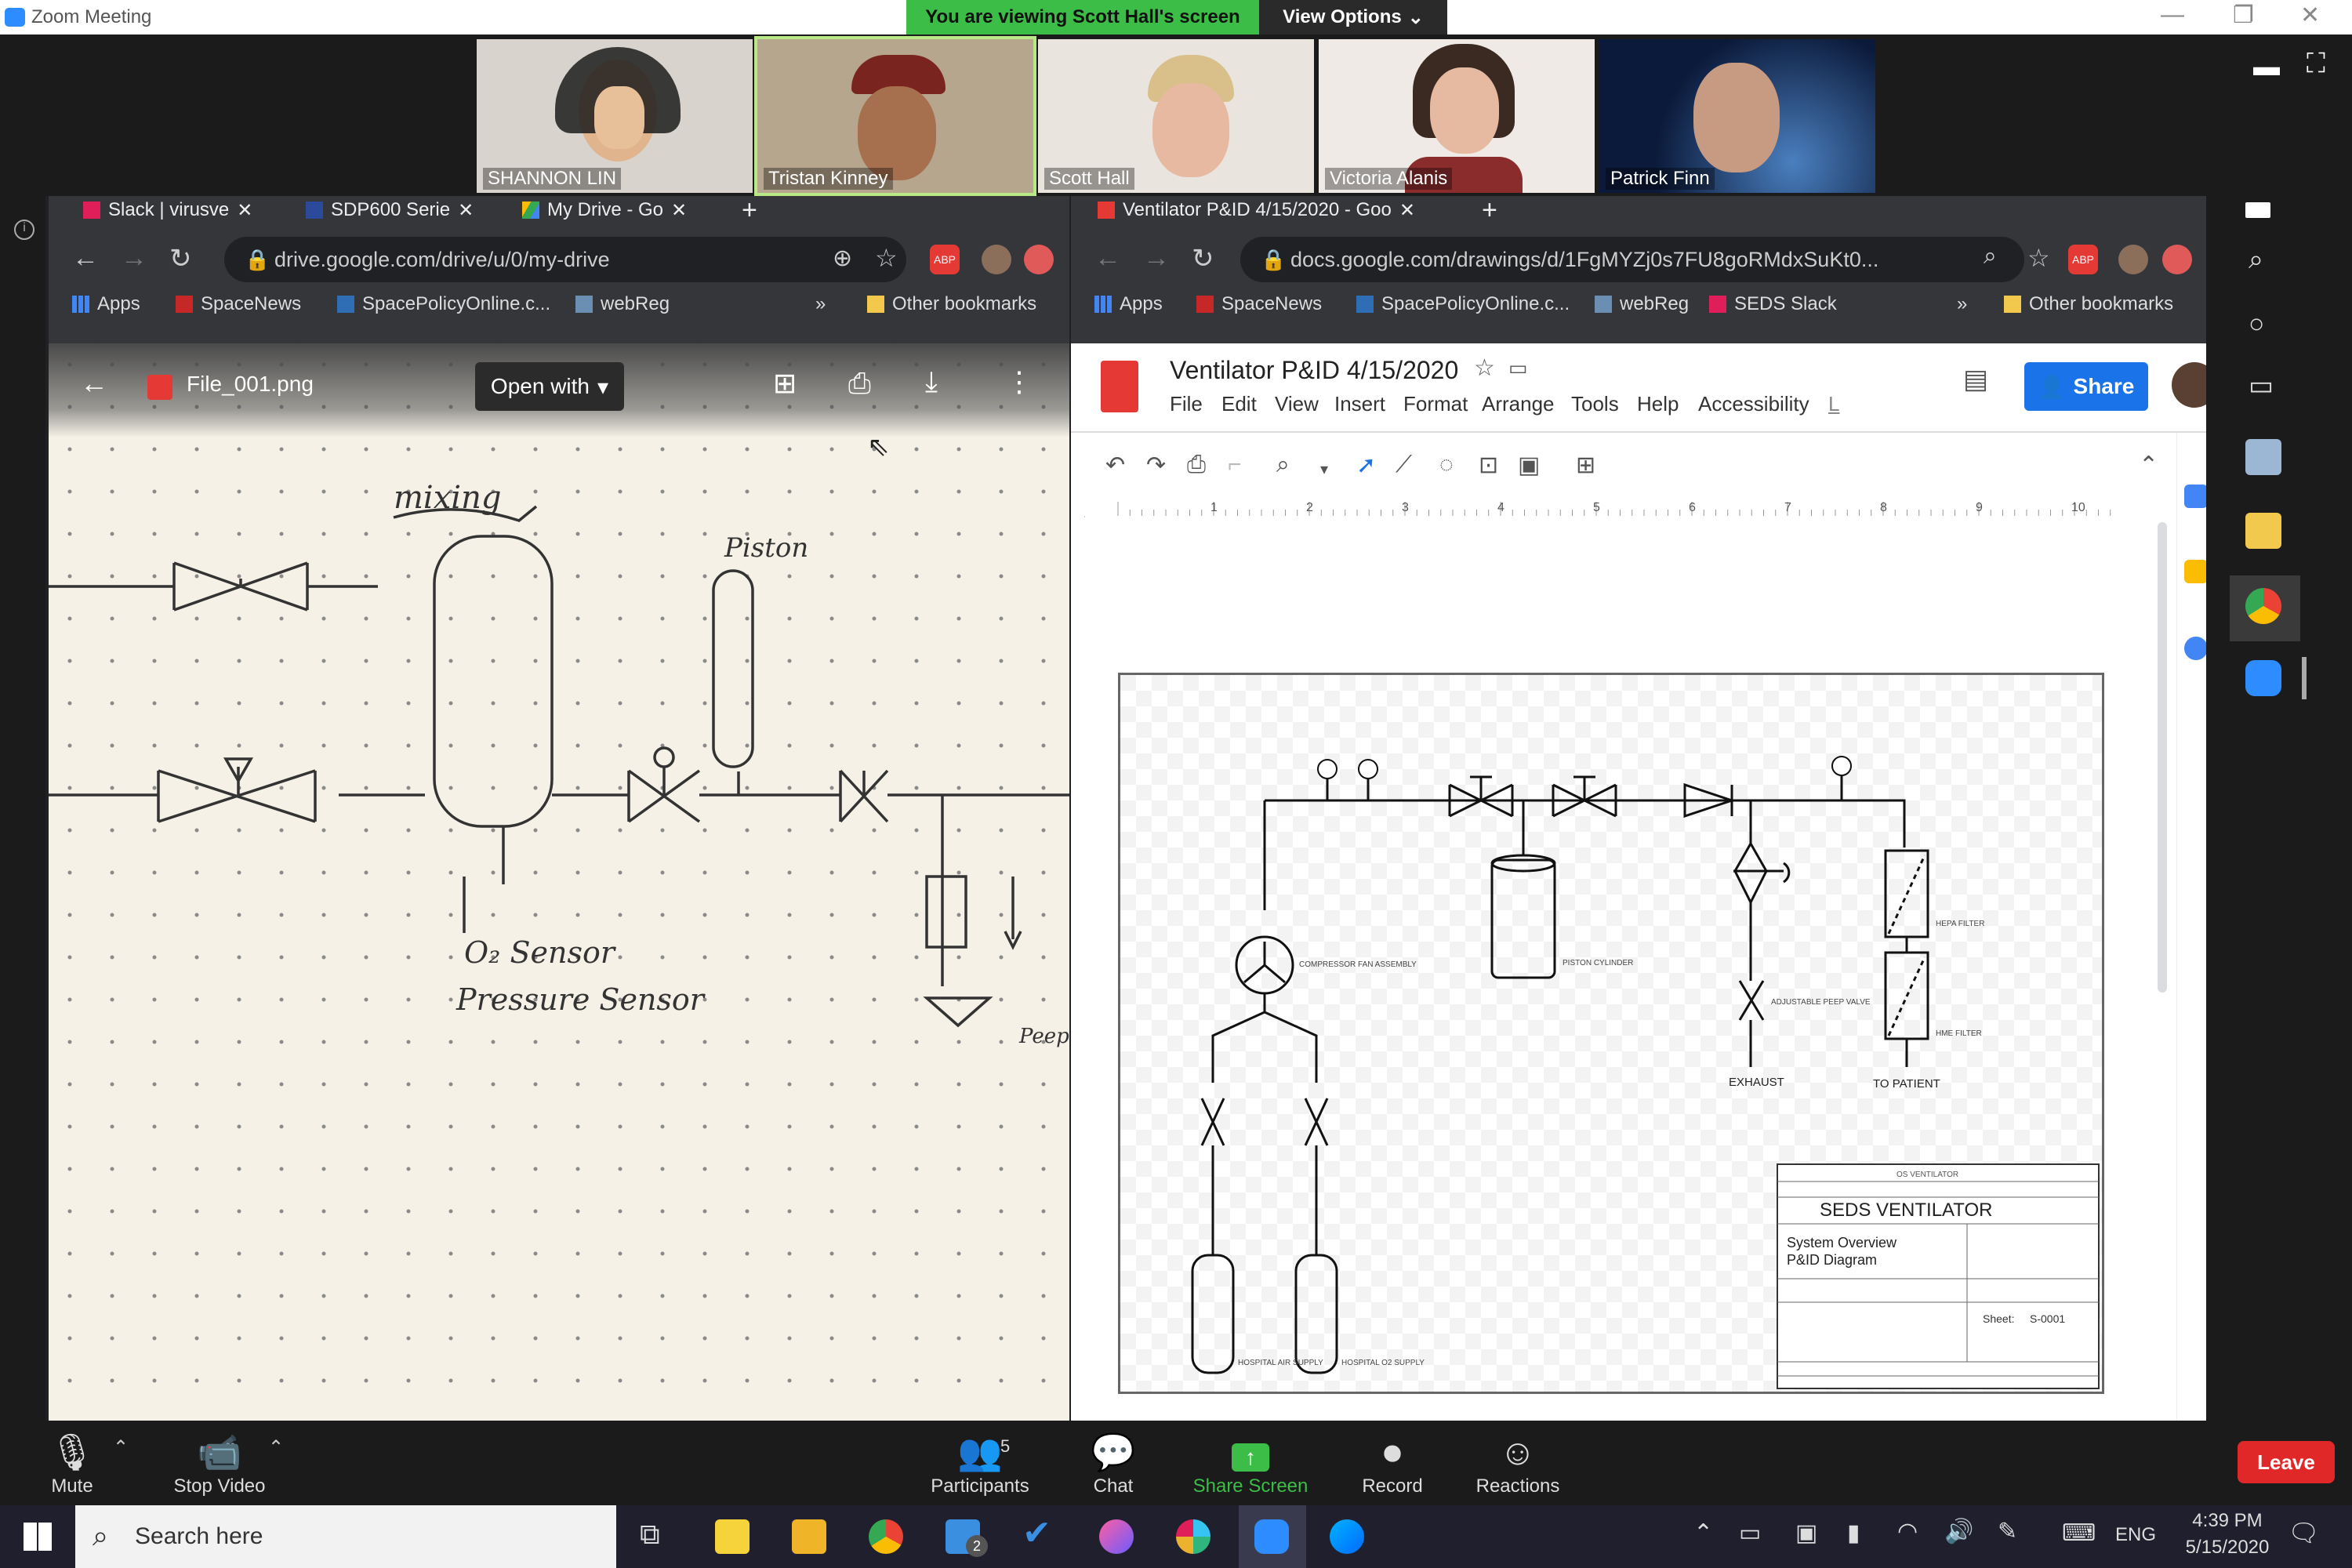 The height and width of the screenshot is (1568, 2352). What do you see at coordinates (1250, 1462) in the screenshot?
I see `share-screen-button: ↑ Share Screen` at bounding box center [1250, 1462].